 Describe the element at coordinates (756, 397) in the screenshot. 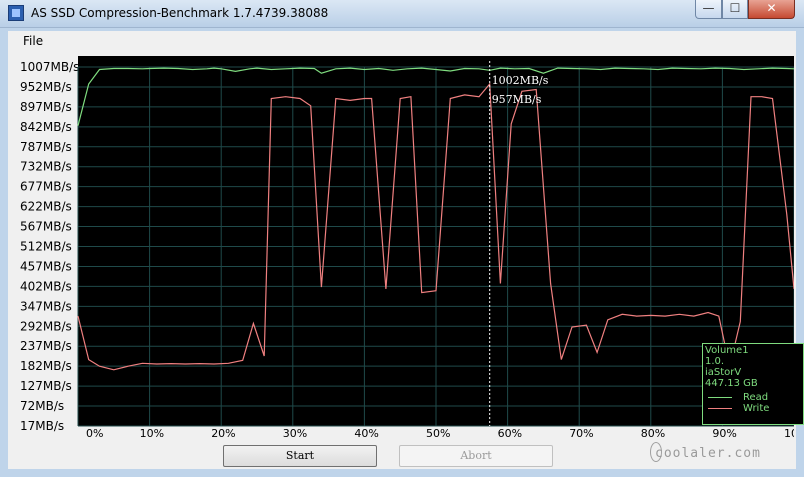

I see `legend-read-label: Read` at that location.